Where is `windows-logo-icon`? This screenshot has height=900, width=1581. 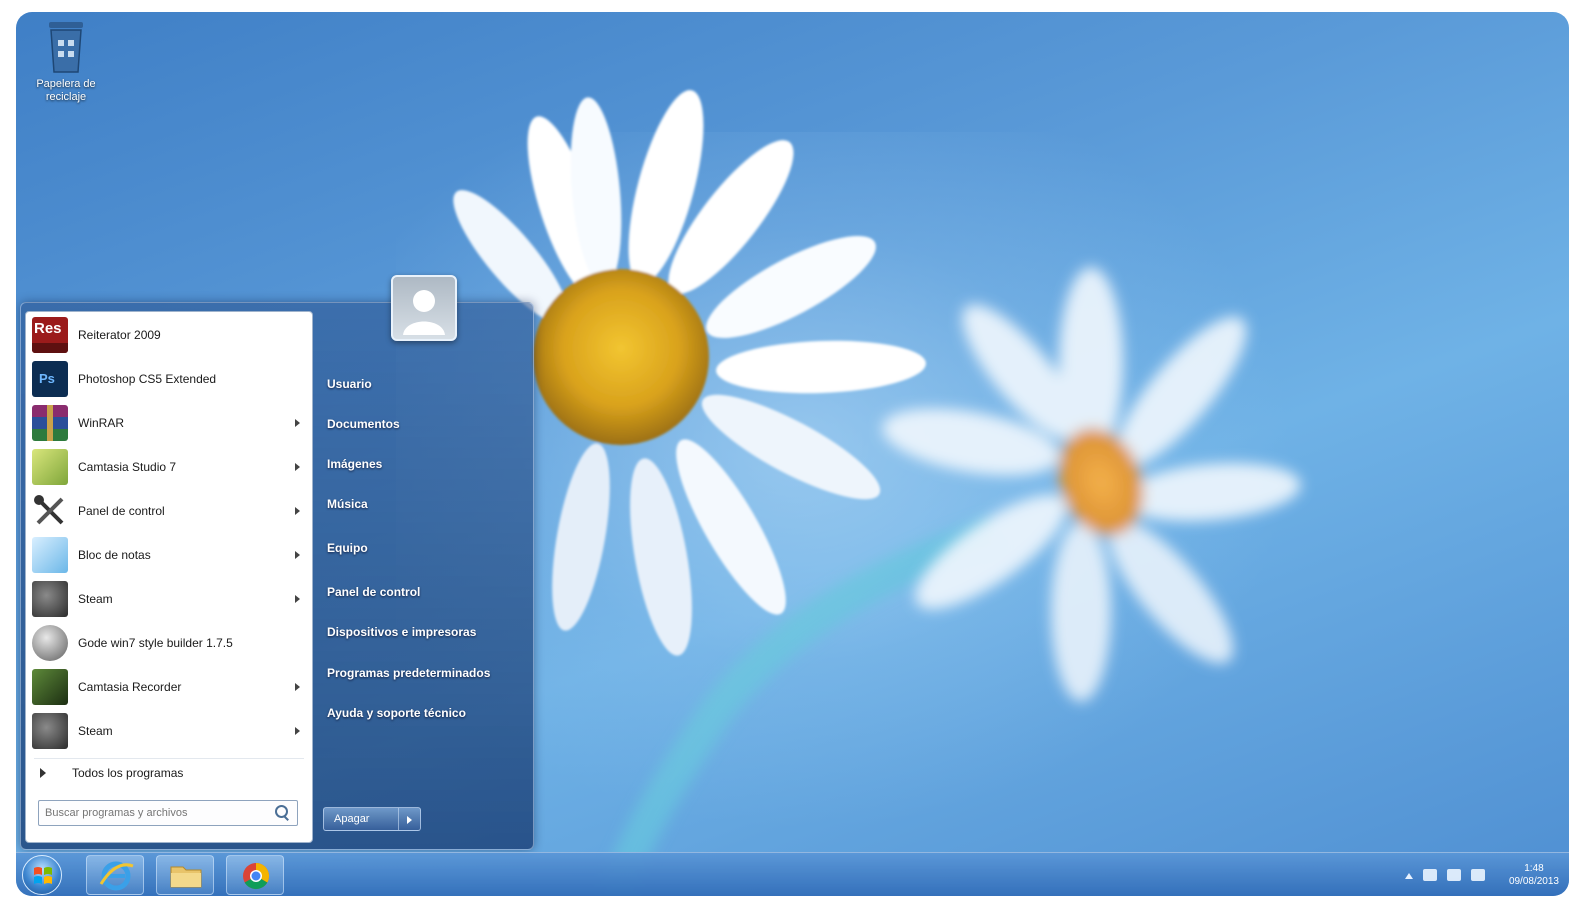 windows-logo-icon is located at coordinates (43, 875).